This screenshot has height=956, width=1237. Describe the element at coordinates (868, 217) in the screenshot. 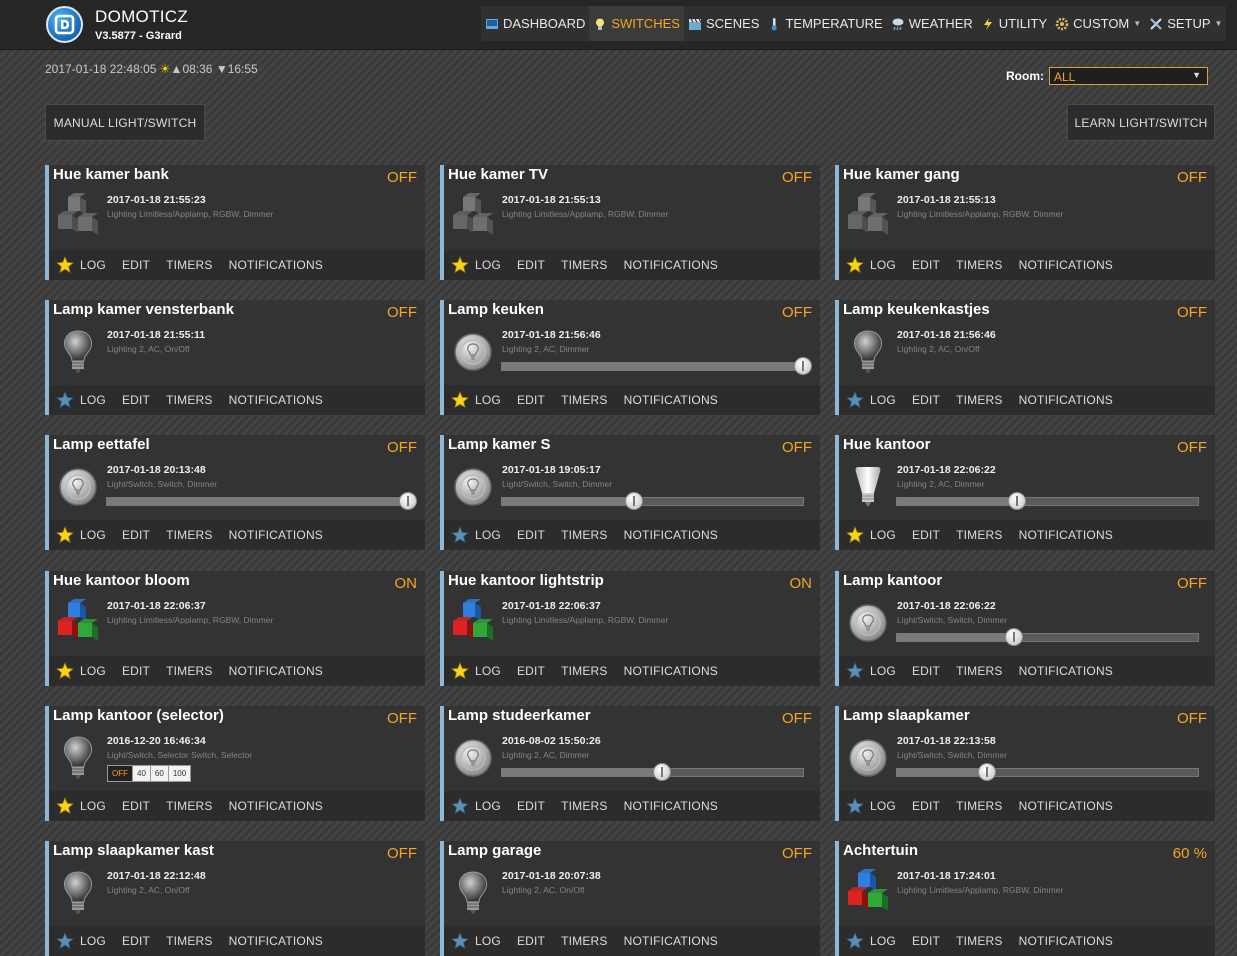

I see `rgb-cubes-off-icon` at that location.